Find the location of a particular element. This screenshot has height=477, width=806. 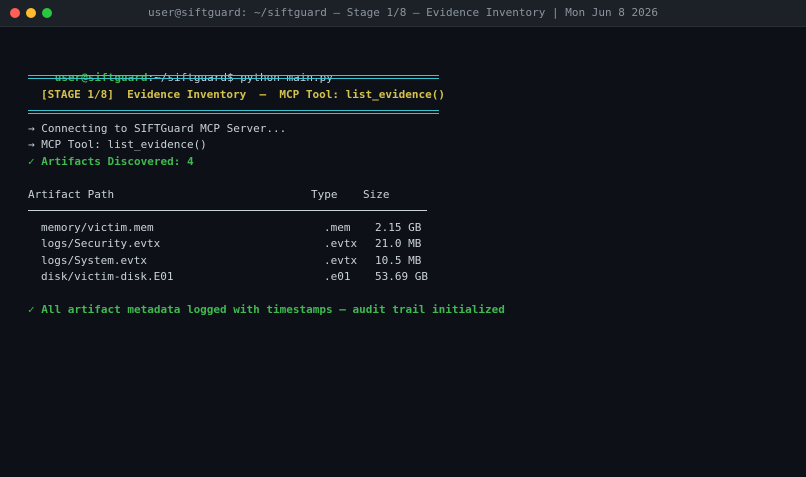

artifact-size: 53.69 GB is located at coordinates (401, 276).